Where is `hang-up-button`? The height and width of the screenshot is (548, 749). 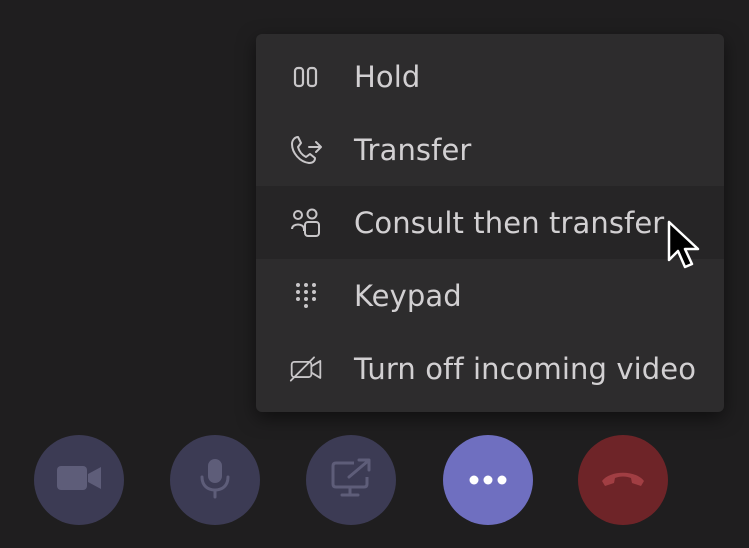 hang-up-button is located at coordinates (623, 480).